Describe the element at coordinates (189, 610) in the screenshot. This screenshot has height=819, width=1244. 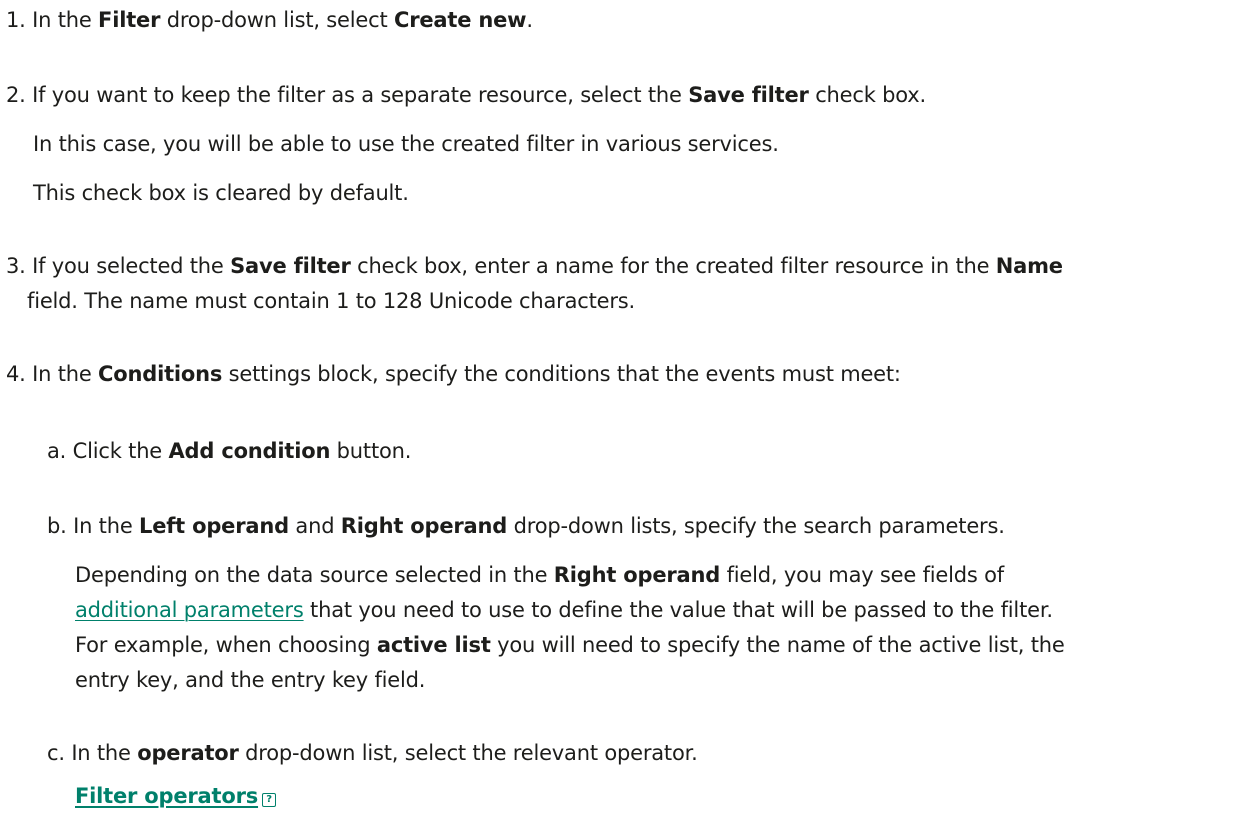
I see `additional-parameters-link: additional parameters` at that location.